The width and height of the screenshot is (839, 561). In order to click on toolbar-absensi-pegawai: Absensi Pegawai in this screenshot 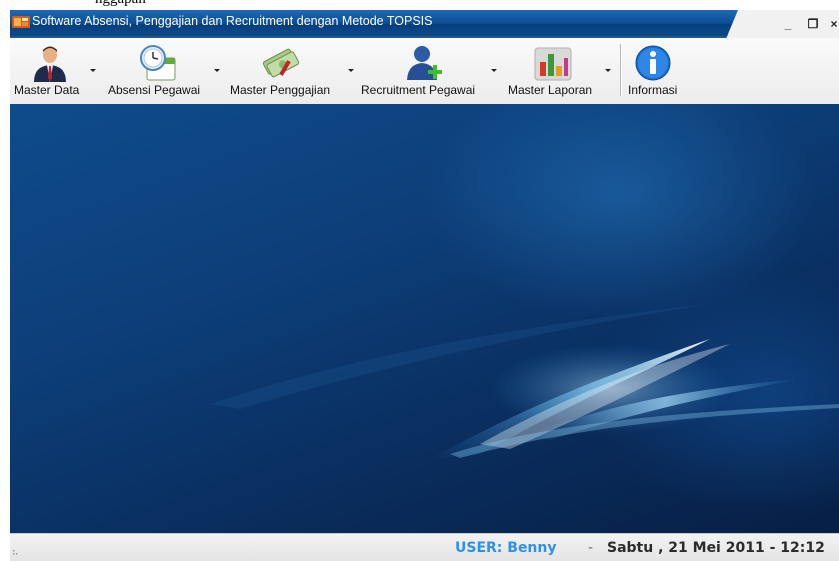, I will do `click(164, 72)`.